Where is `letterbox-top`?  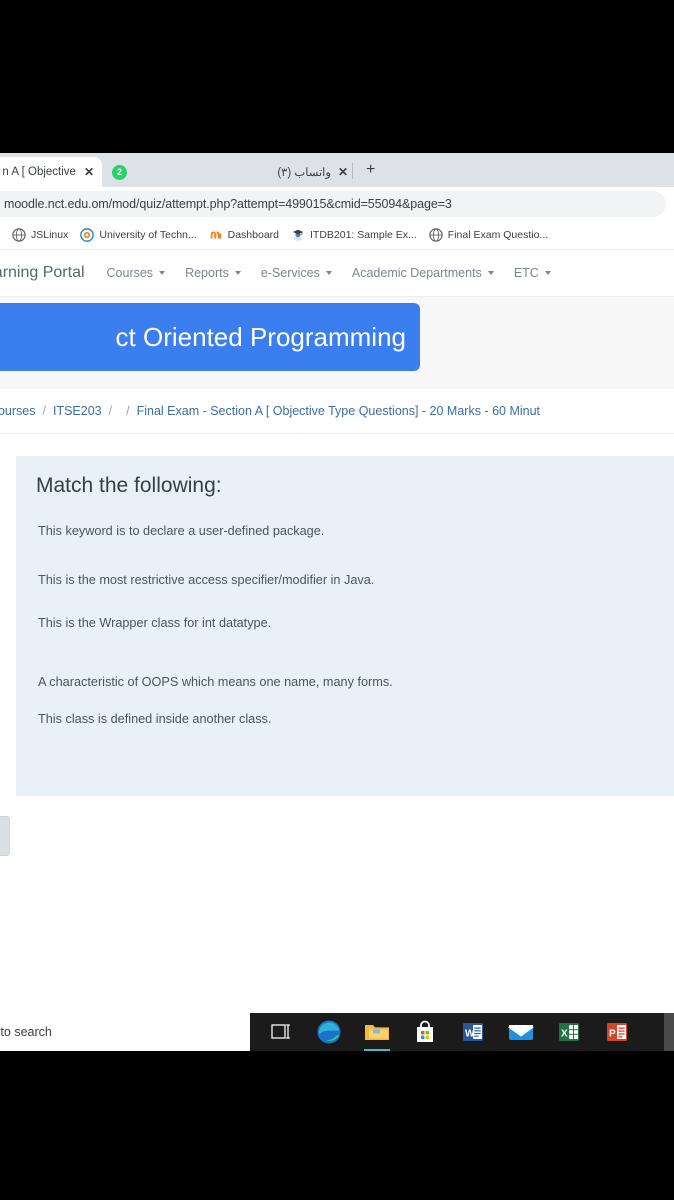 letterbox-top is located at coordinates (337, 76).